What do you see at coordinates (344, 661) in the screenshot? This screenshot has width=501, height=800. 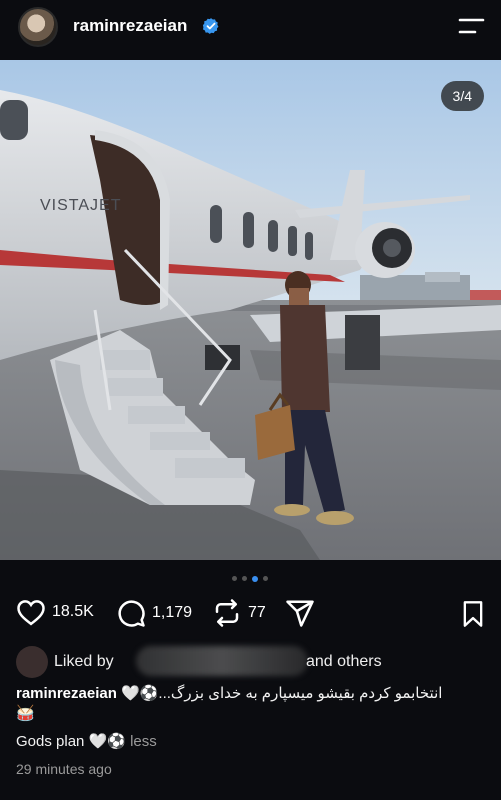 I see `liked-by-suffix: and others` at bounding box center [344, 661].